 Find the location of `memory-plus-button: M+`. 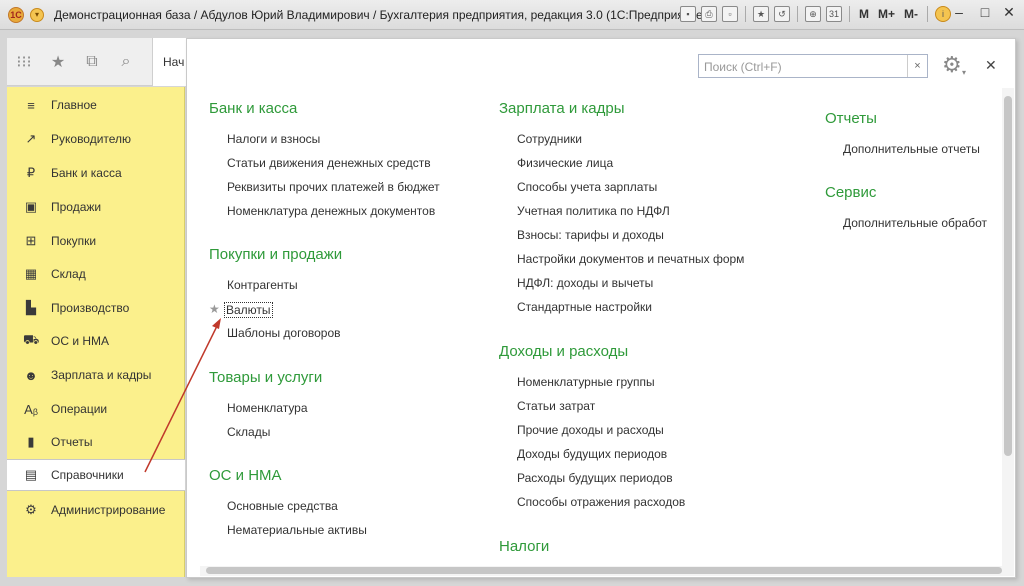

memory-plus-button: M+ is located at coordinates (886, 14).